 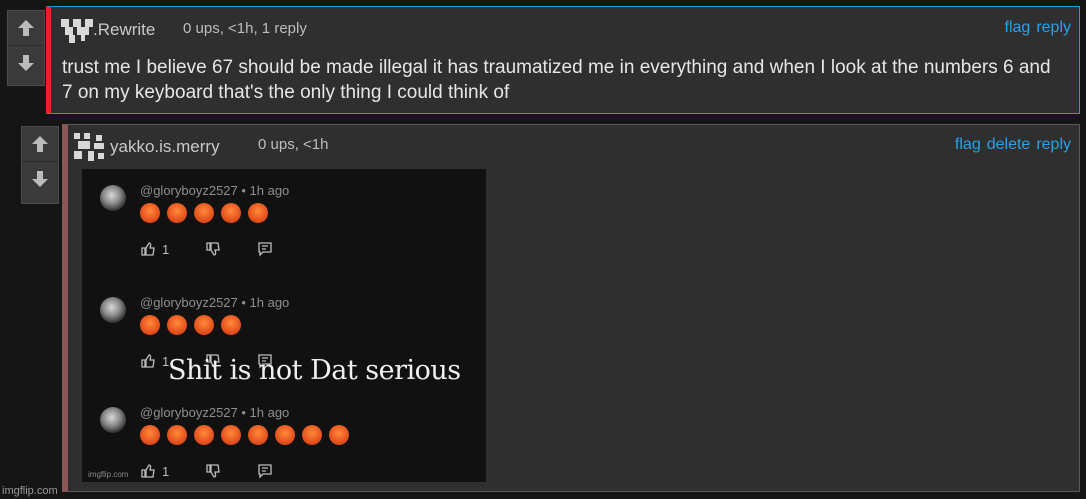 I want to click on username-link-1: .Rewrite, so click(x=124, y=30).